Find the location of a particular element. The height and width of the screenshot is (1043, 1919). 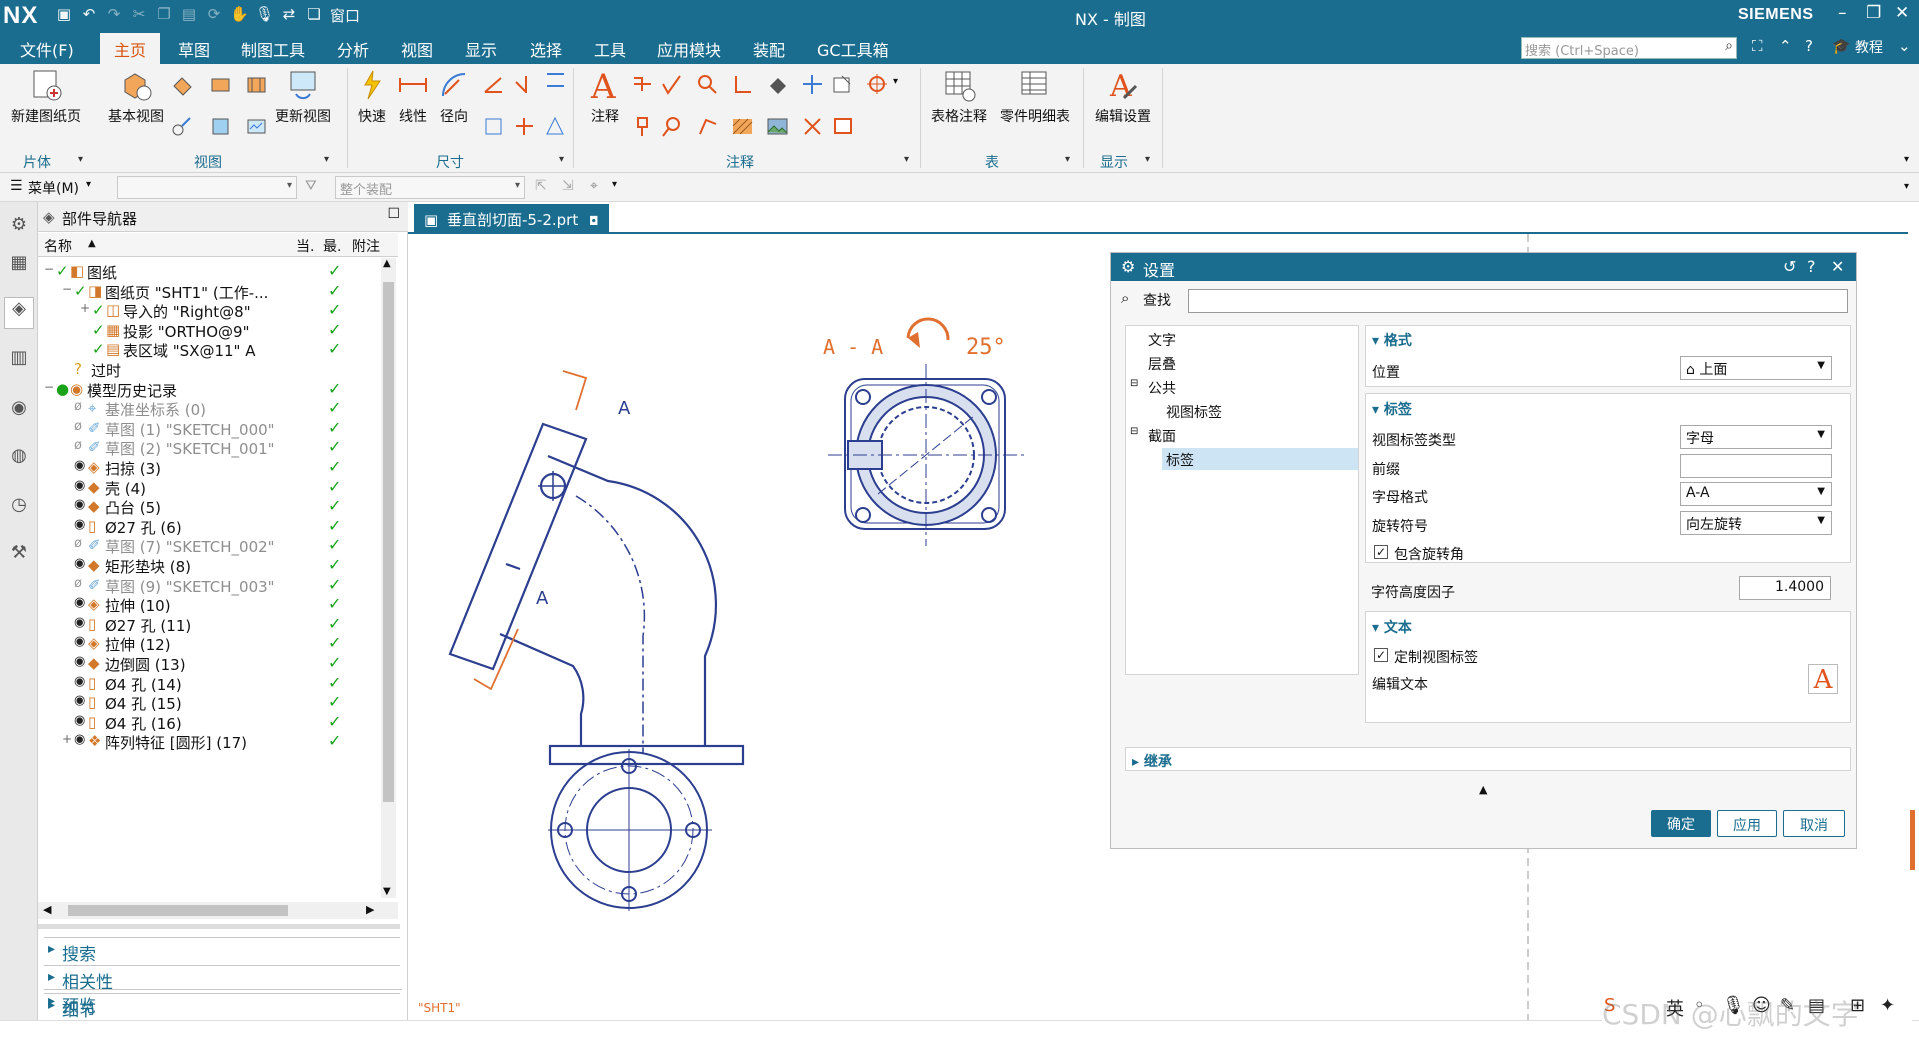

clock-icon: ◷ is located at coordinates (19, 507).